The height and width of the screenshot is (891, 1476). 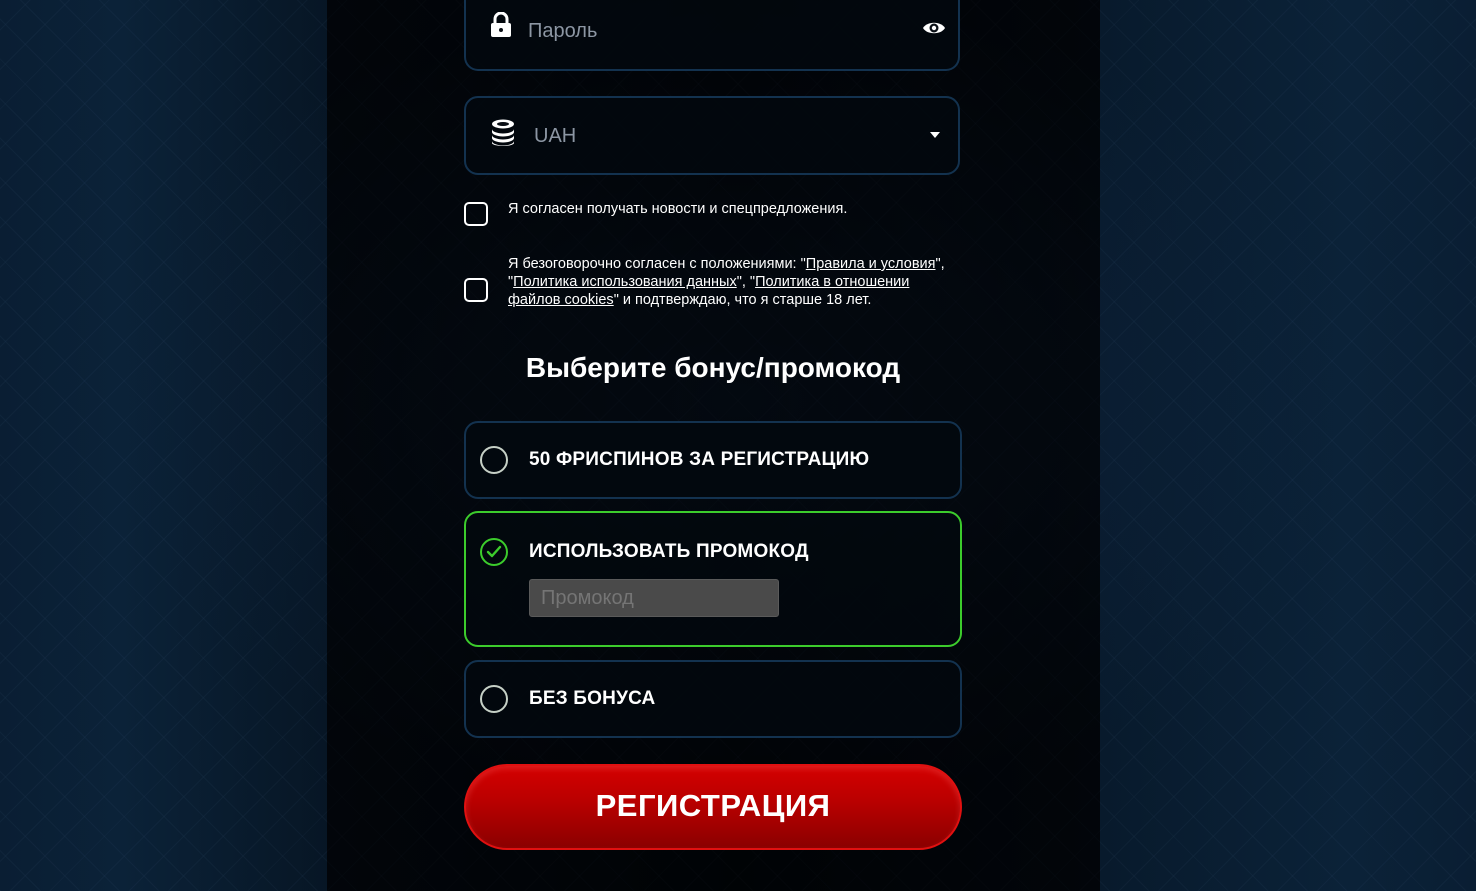 I want to click on terms-link-data-policy: Политика использования данных, so click(x=625, y=282).